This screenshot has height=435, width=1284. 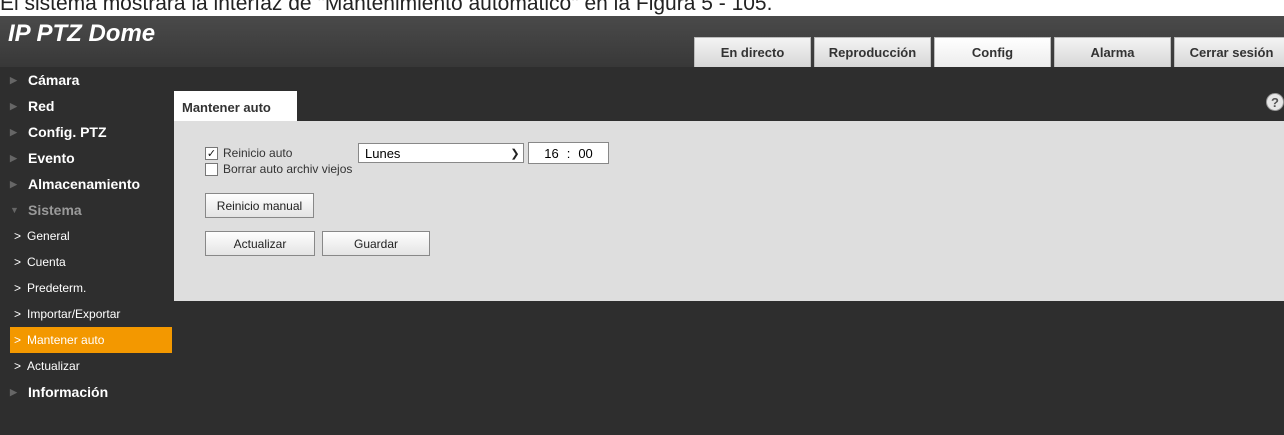 I want to click on sidebar-item-label: Actualizar, so click(x=53, y=366).